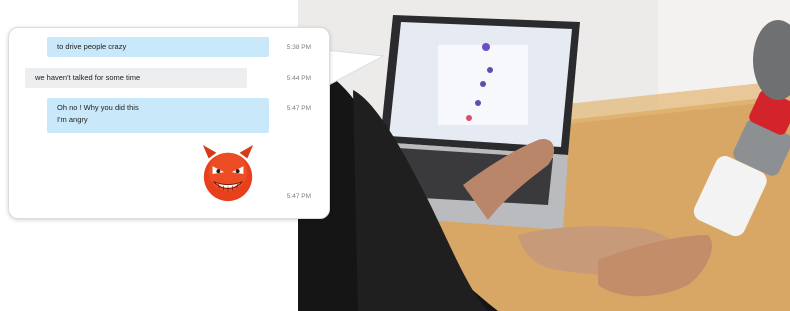 The image size is (790, 311). I want to click on message-outgoing: to drive people crazy, so click(158, 47).